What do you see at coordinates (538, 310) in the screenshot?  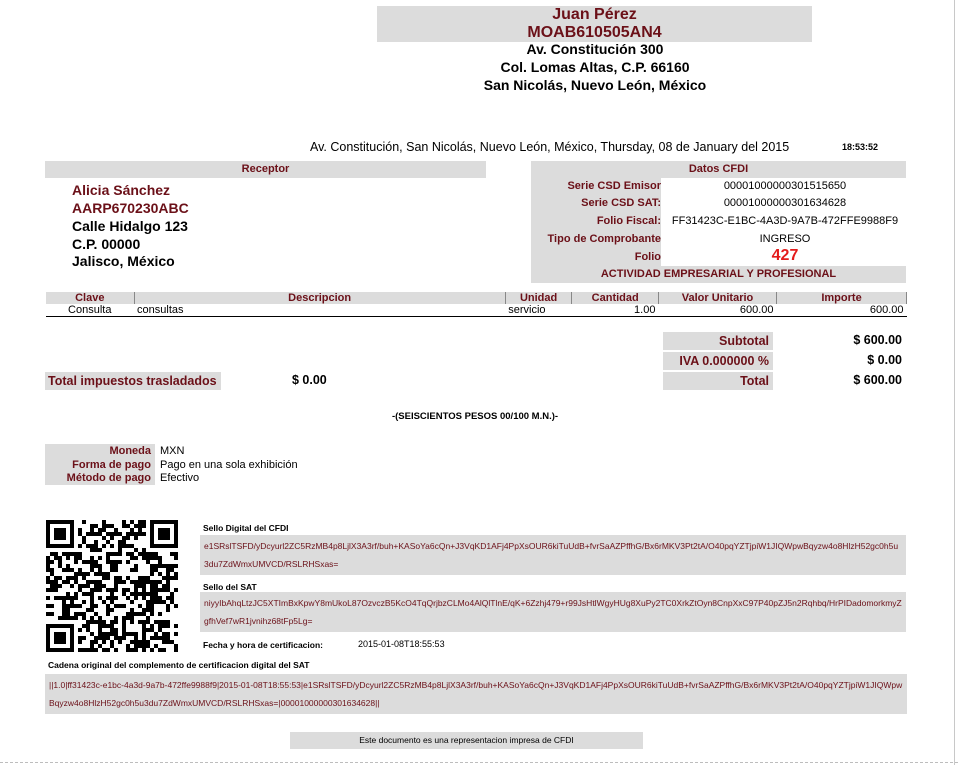 I see `cell-unidad: servicio` at bounding box center [538, 310].